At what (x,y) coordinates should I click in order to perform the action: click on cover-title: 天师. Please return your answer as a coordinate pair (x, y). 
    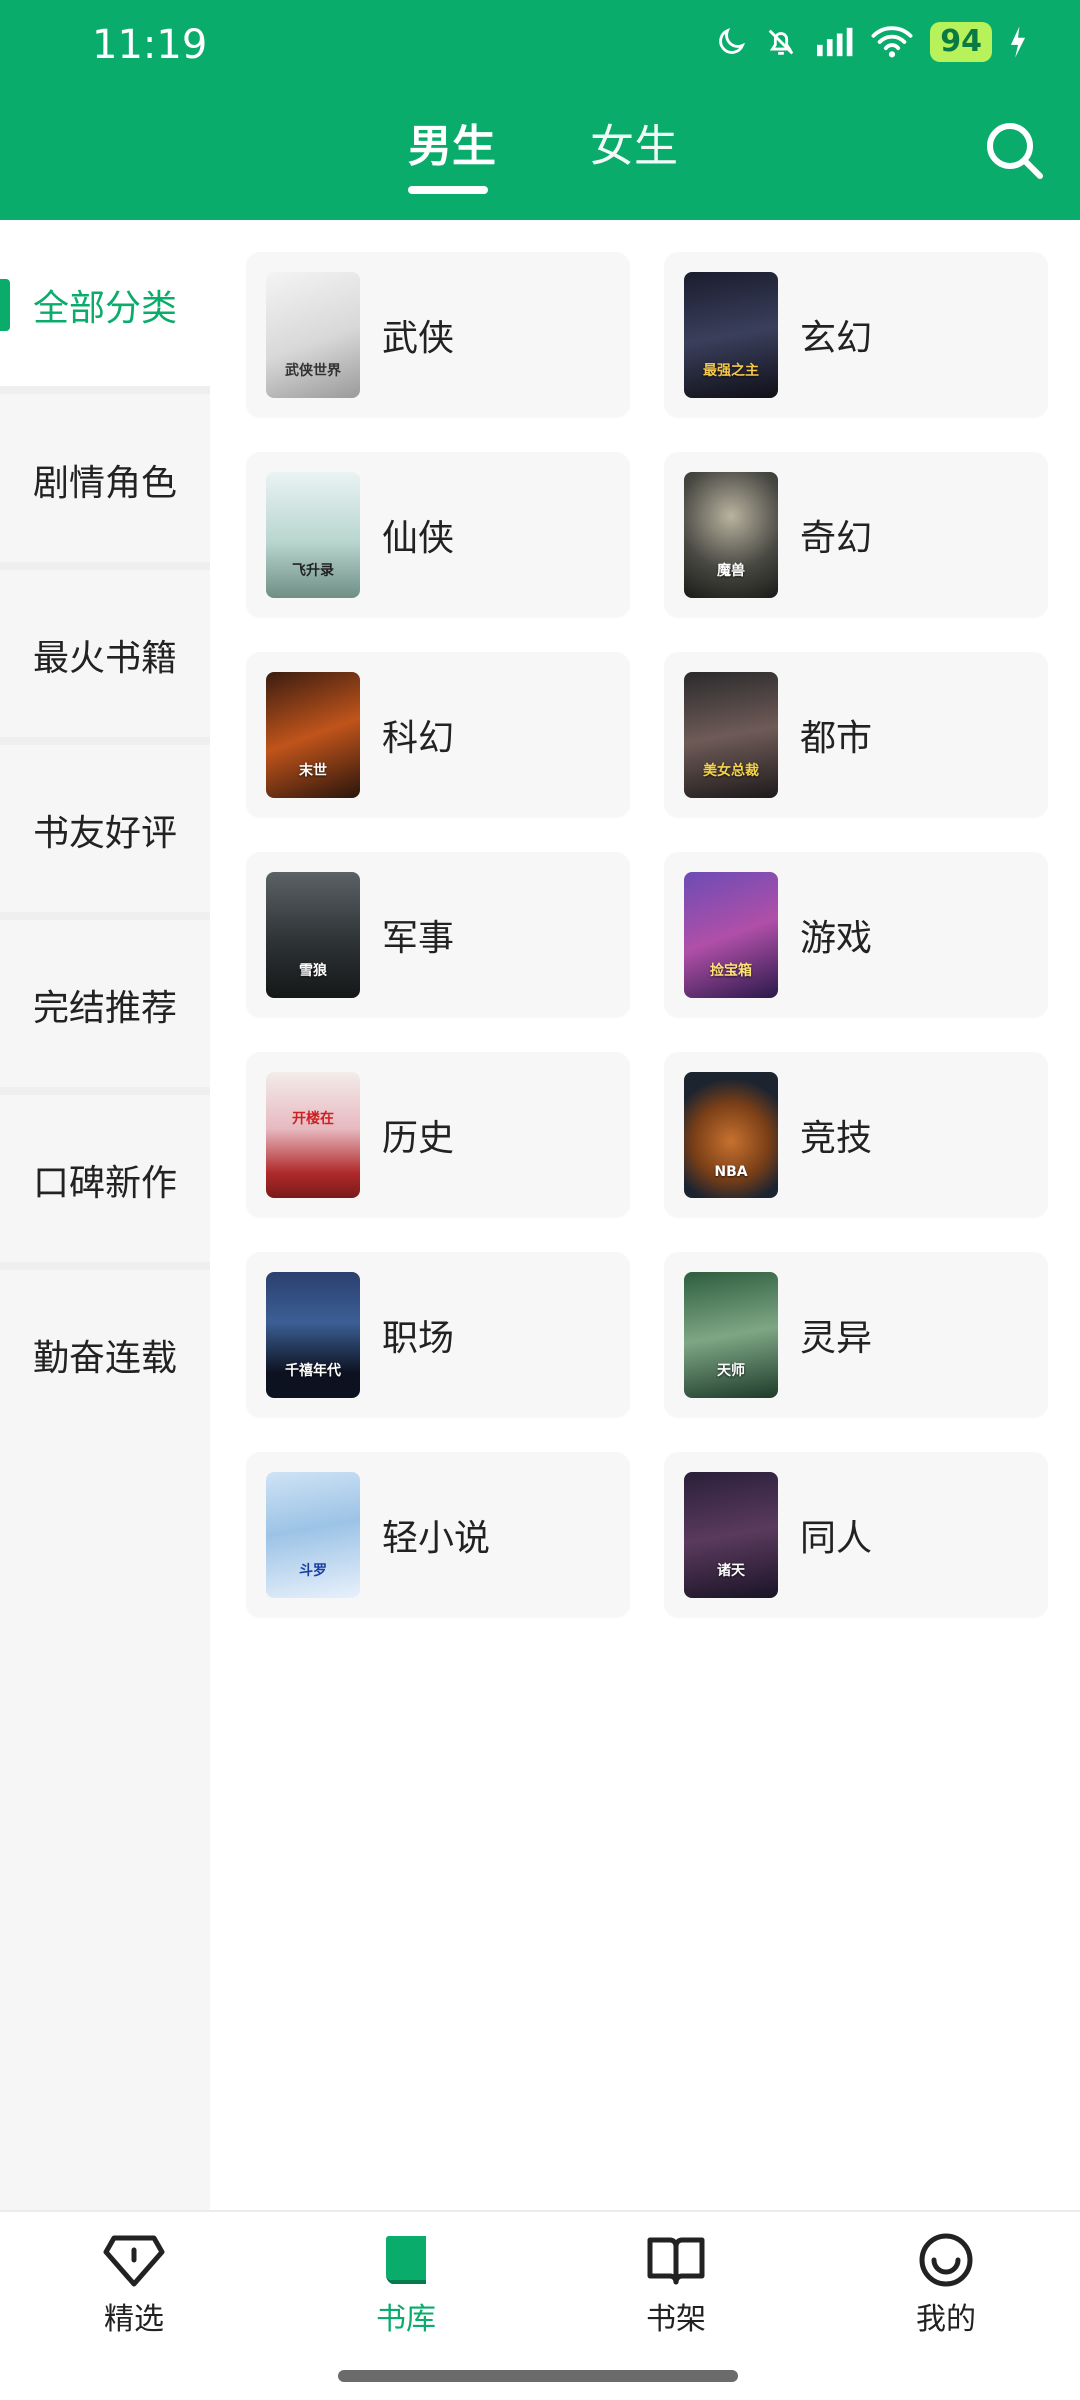
    Looking at the image, I should click on (731, 1371).